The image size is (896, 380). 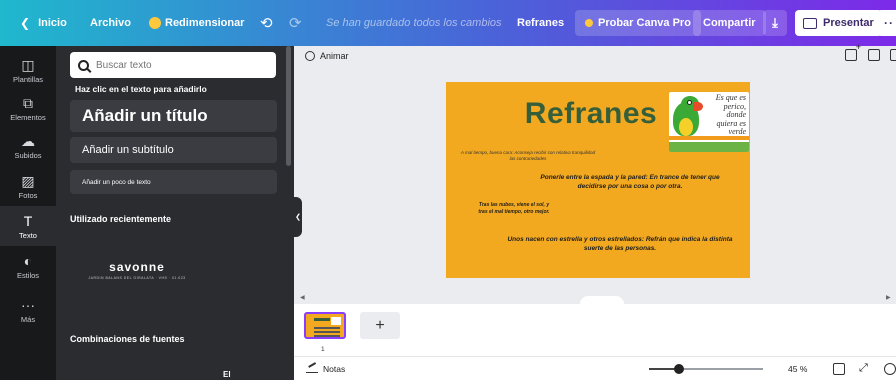 I want to click on more-options-button: ··, so click(x=886, y=23).